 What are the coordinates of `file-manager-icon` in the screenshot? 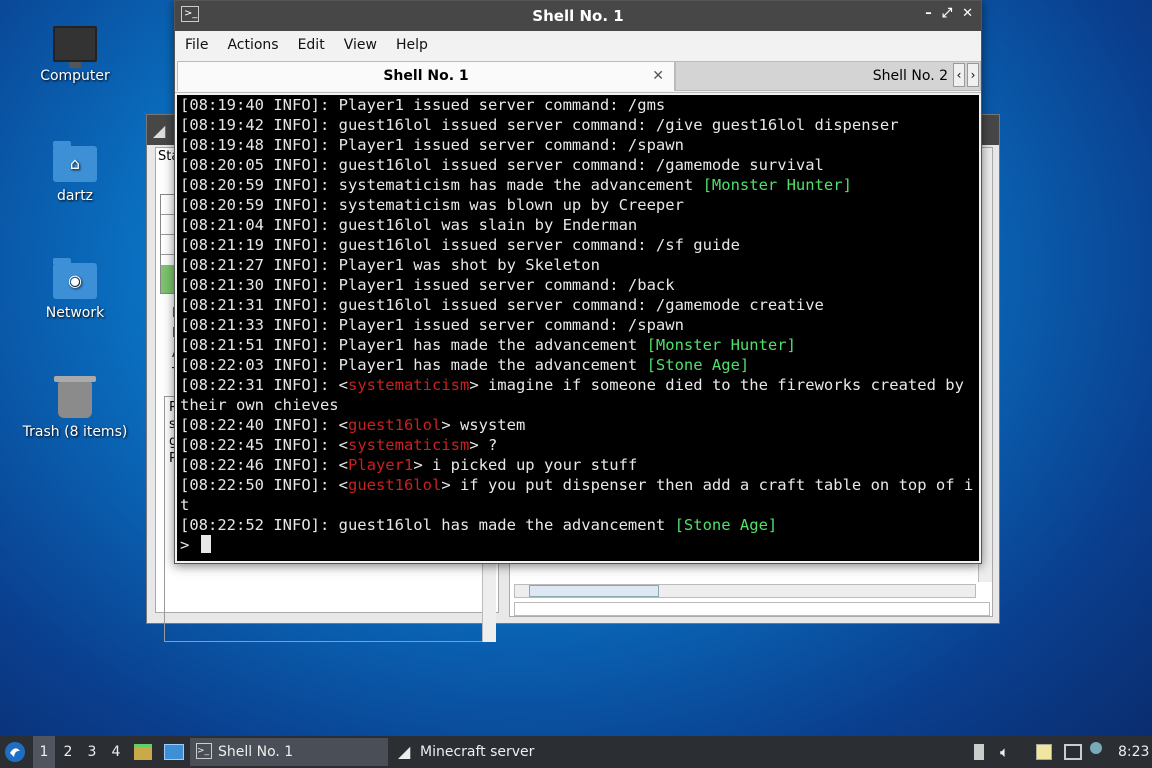 It's located at (143, 752).